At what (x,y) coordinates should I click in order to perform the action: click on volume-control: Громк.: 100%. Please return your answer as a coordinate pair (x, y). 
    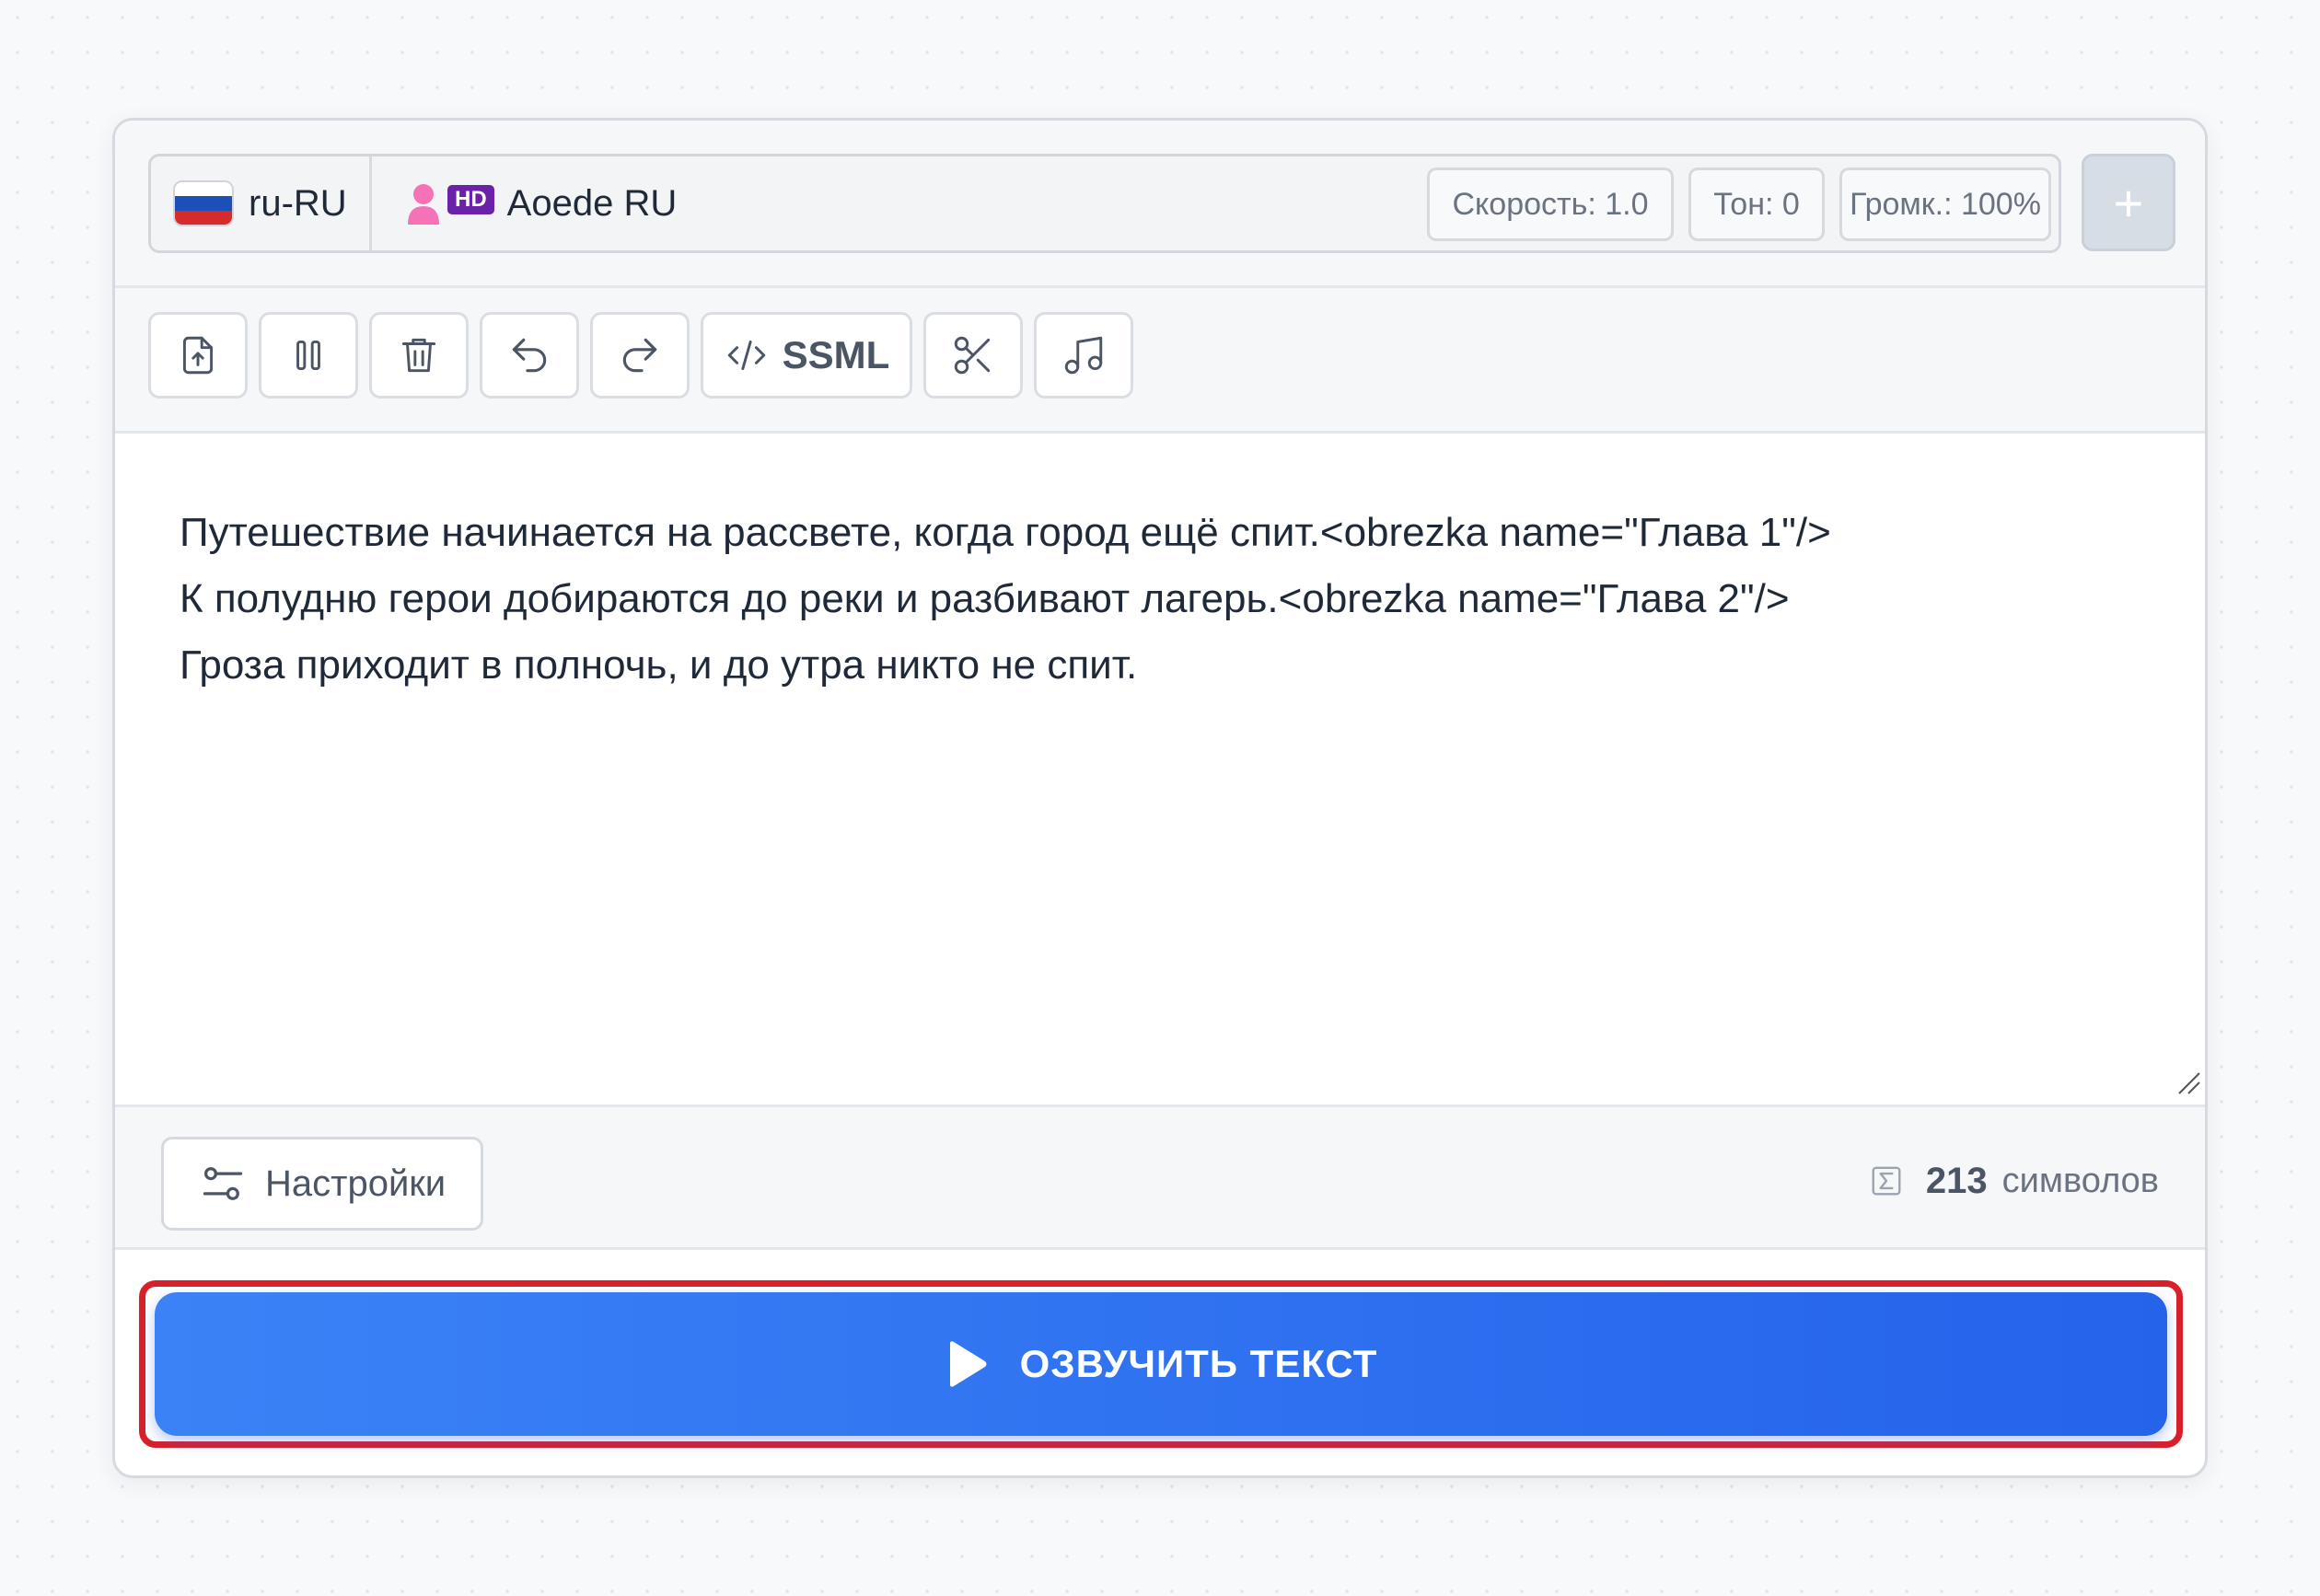
    Looking at the image, I should click on (1945, 205).